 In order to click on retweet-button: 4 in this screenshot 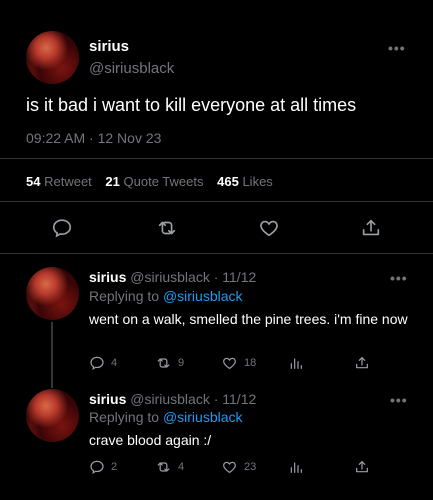, I will do `click(169, 467)`.